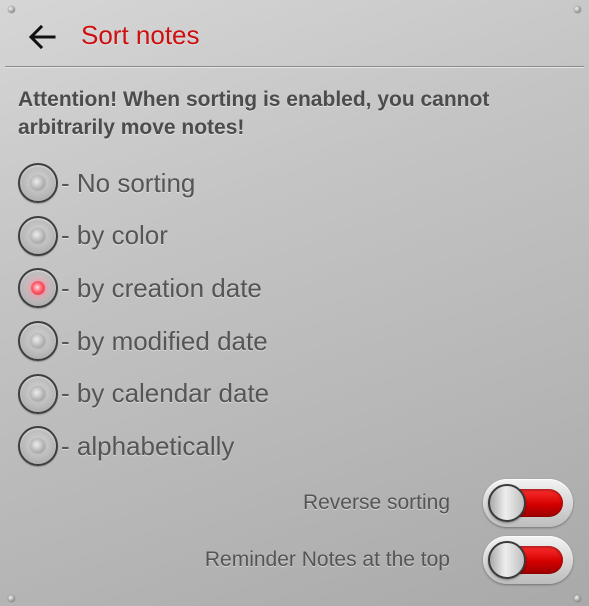  I want to click on sort-option-label: - by color, so click(114, 235).